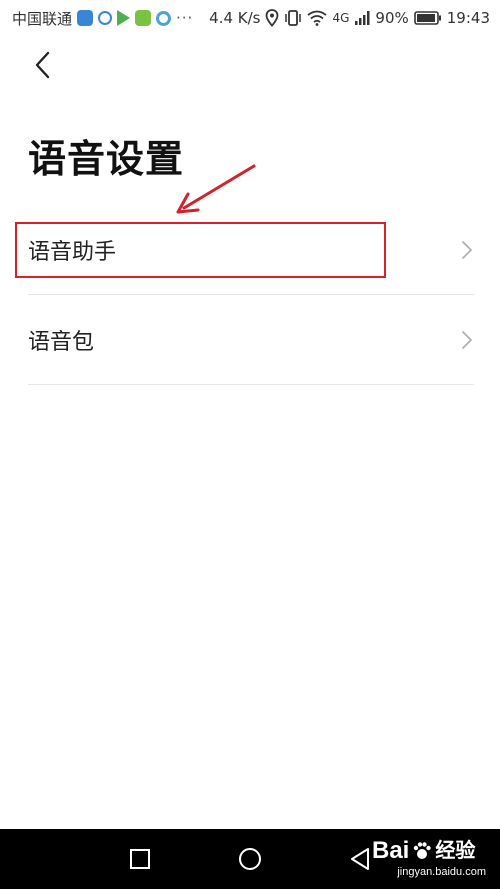  Describe the element at coordinates (105, 18) in the screenshot. I see `paw-app-icon` at that location.